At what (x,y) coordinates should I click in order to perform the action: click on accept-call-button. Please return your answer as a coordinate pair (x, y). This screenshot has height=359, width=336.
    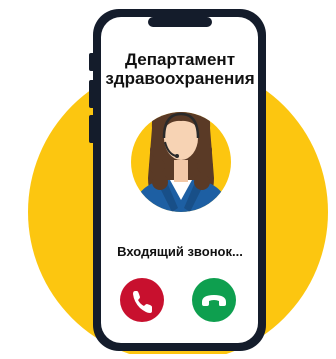
    Looking at the image, I should click on (214, 300).